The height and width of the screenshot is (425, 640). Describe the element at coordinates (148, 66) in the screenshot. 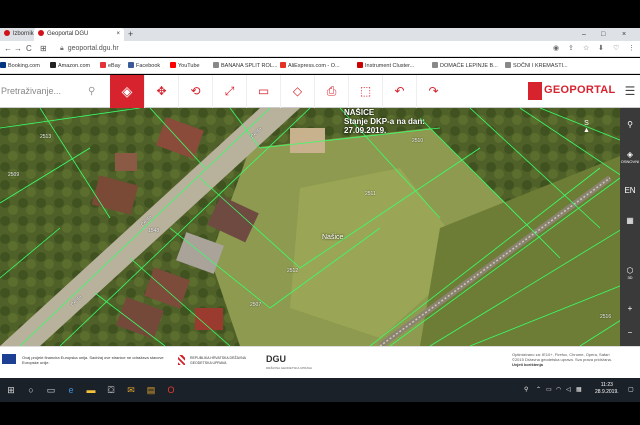

I see `bookmark-label: Facebook` at that location.